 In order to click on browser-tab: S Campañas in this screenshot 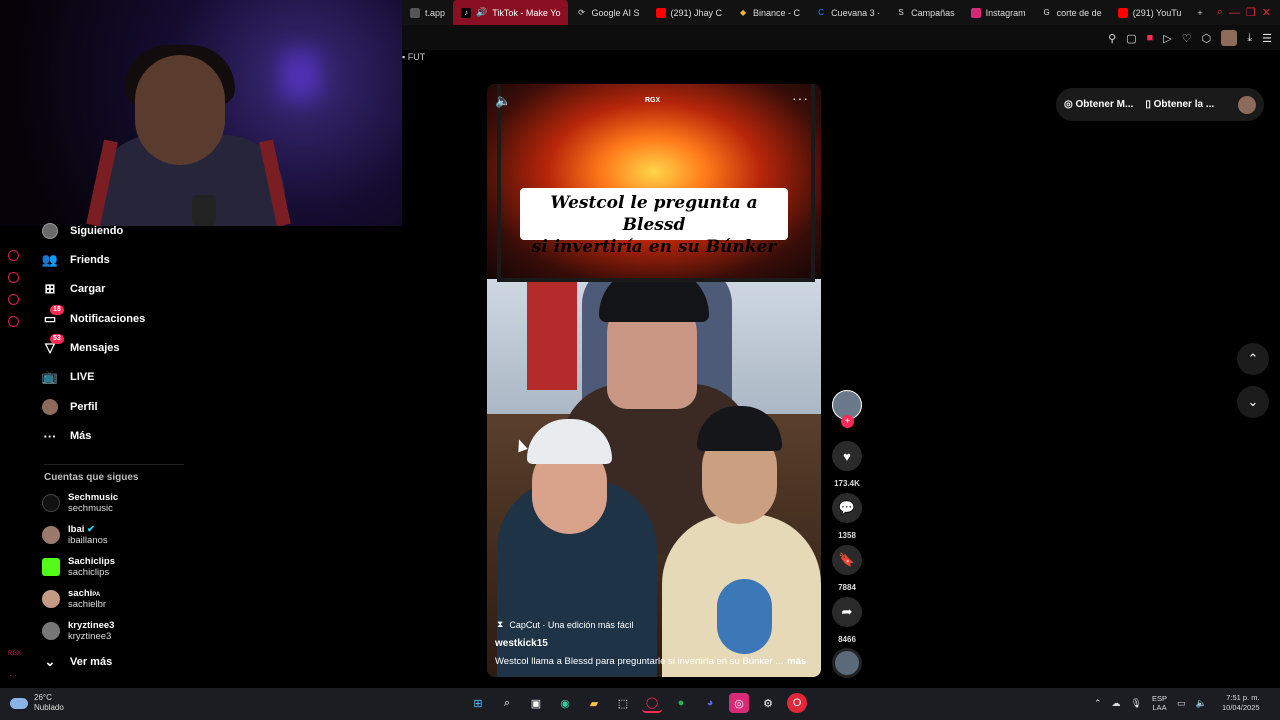, I will do `click(925, 12)`.